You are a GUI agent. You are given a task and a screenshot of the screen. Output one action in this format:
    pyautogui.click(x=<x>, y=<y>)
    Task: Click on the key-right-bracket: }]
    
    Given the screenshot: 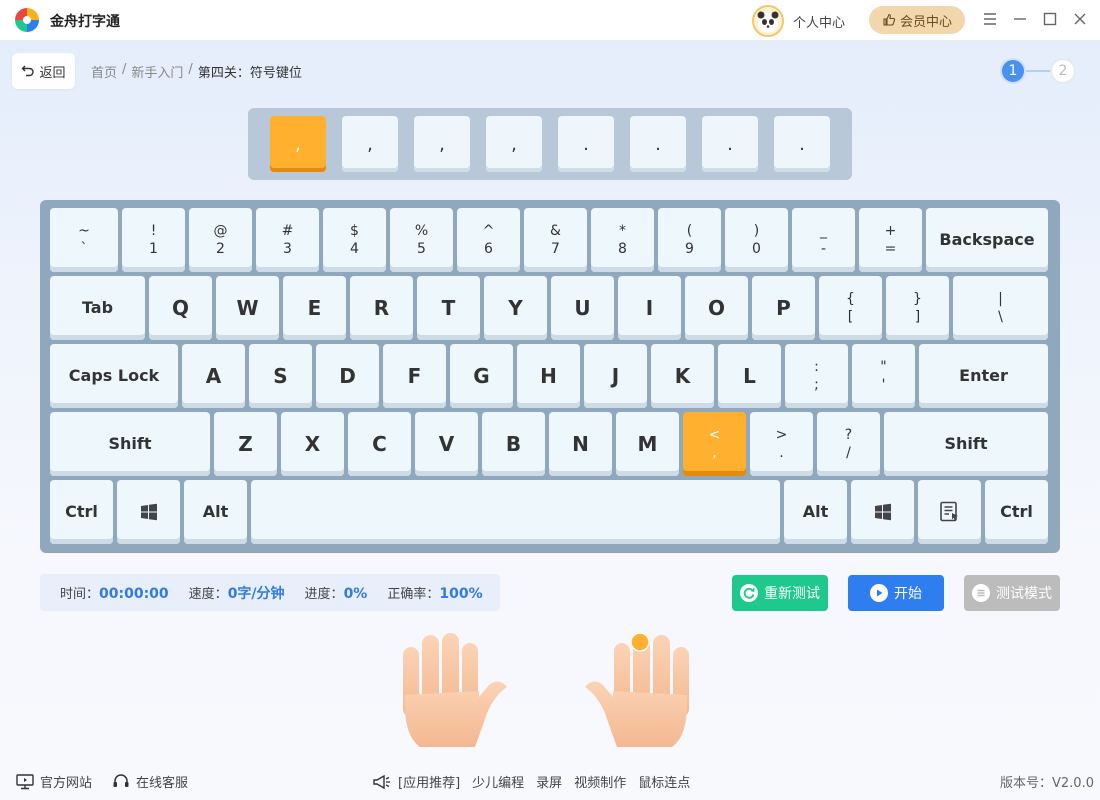 What is the action you would take?
    pyautogui.click(x=917, y=308)
    